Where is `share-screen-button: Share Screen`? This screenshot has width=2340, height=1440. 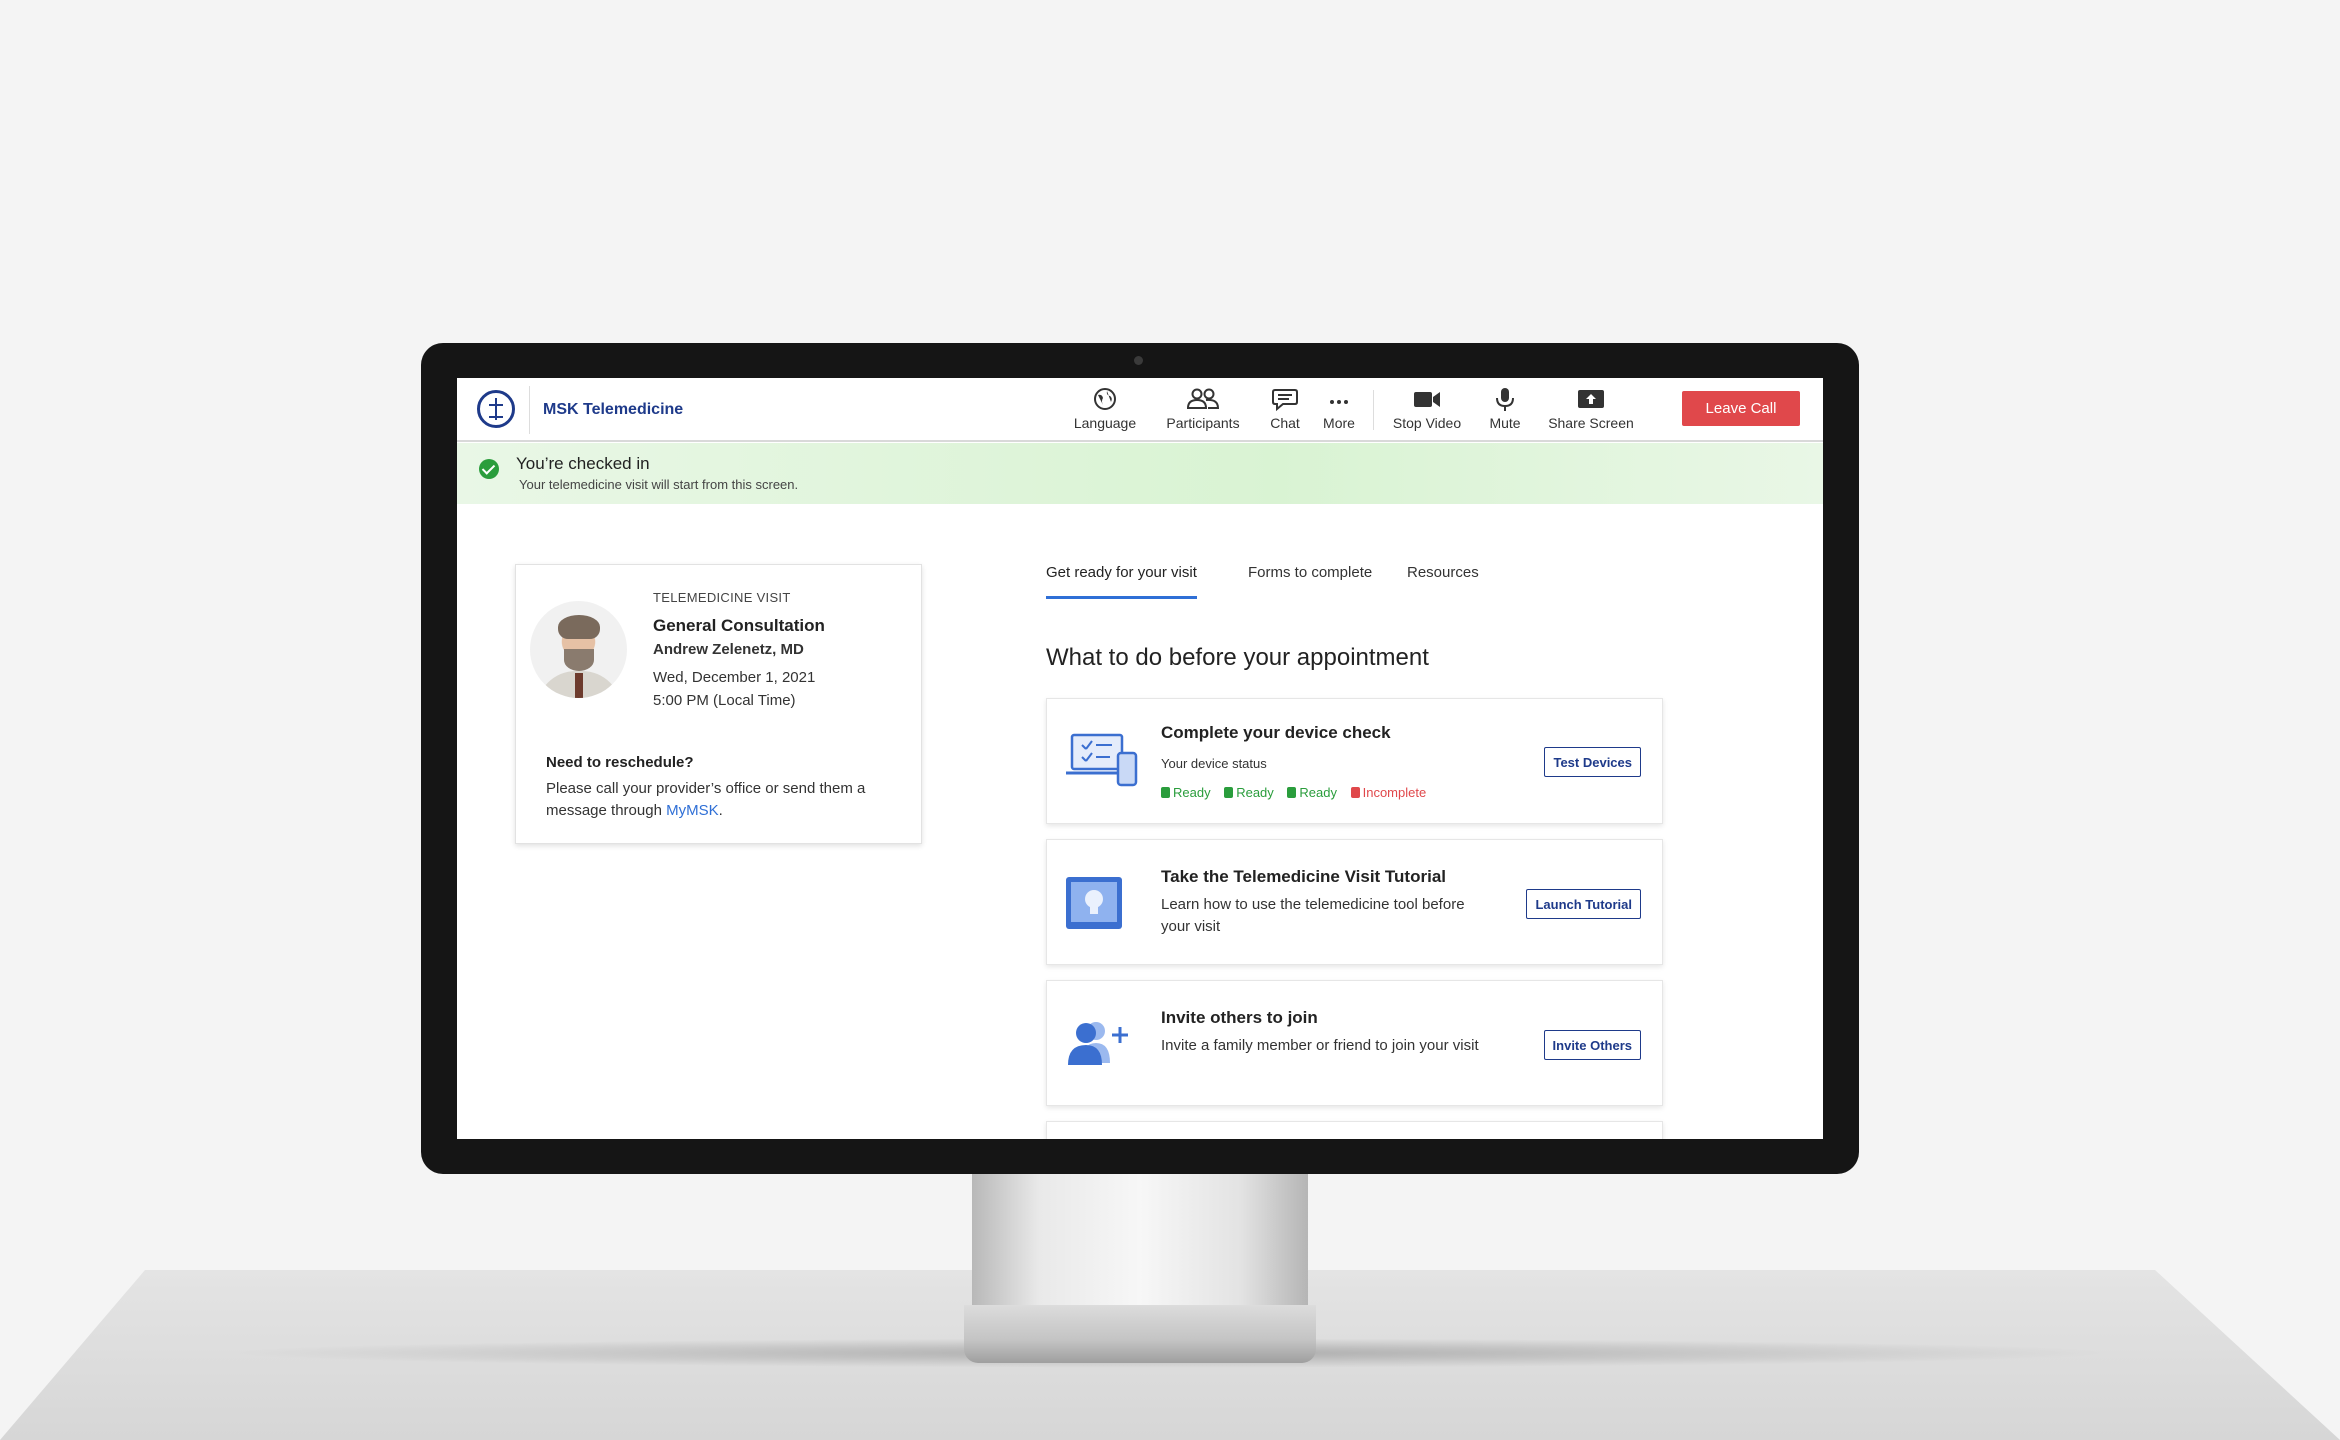 share-screen-button: Share Screen is located at coordinates (1591, 408).